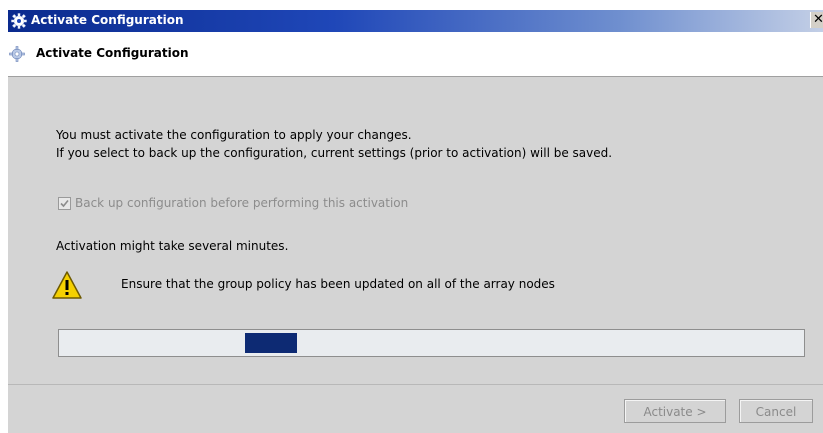  What do you see at coordinates (112, 53) in the screenshot?
I see `page-title: Activate Configuration` at bounding box center [112, 53].